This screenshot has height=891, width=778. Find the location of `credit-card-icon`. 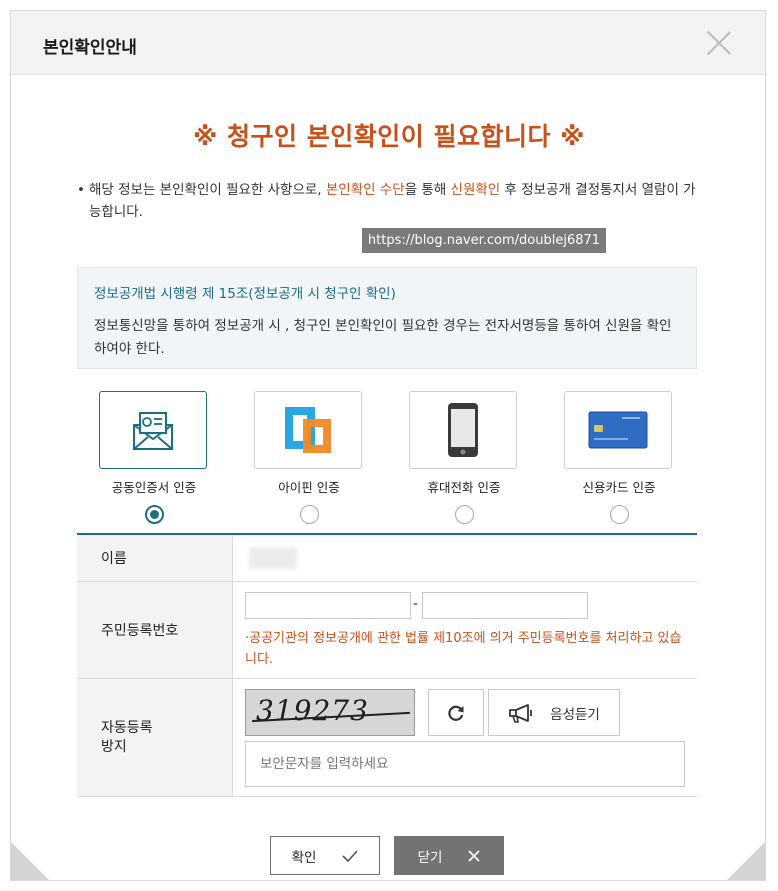

credit-card-icon is located at coordinates (618, 430).